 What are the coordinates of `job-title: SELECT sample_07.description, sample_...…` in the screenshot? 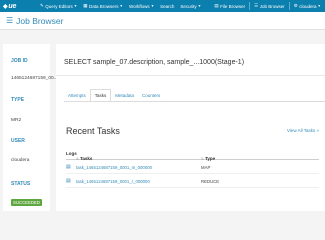 It's located at (154, 62).